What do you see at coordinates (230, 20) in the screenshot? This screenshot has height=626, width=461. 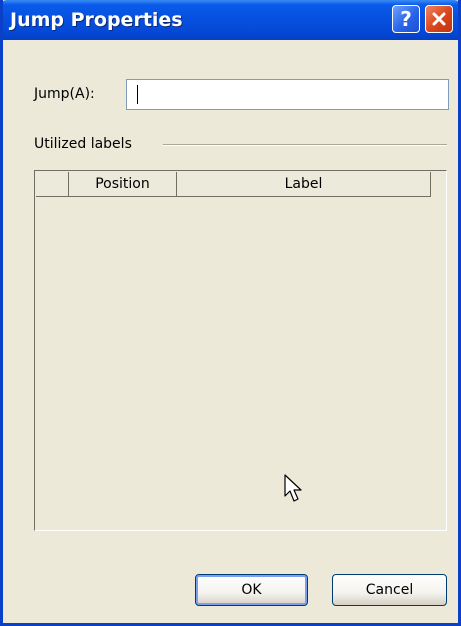 I see `title-bar: Jump Properties ?` at bounding box center [230, 20].